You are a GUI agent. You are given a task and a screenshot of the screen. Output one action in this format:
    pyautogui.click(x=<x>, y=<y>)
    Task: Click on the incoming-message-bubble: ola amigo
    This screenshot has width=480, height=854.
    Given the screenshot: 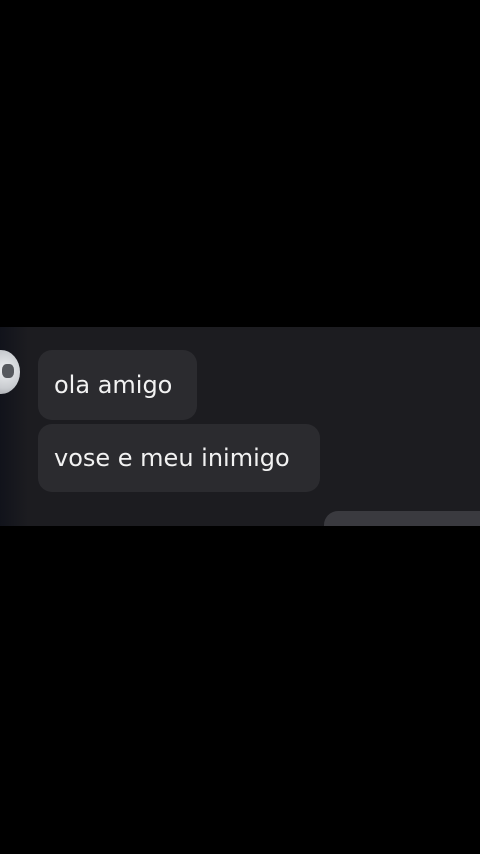 What is the action you would take?
    pyautogui.click(x=117, y=385)
    